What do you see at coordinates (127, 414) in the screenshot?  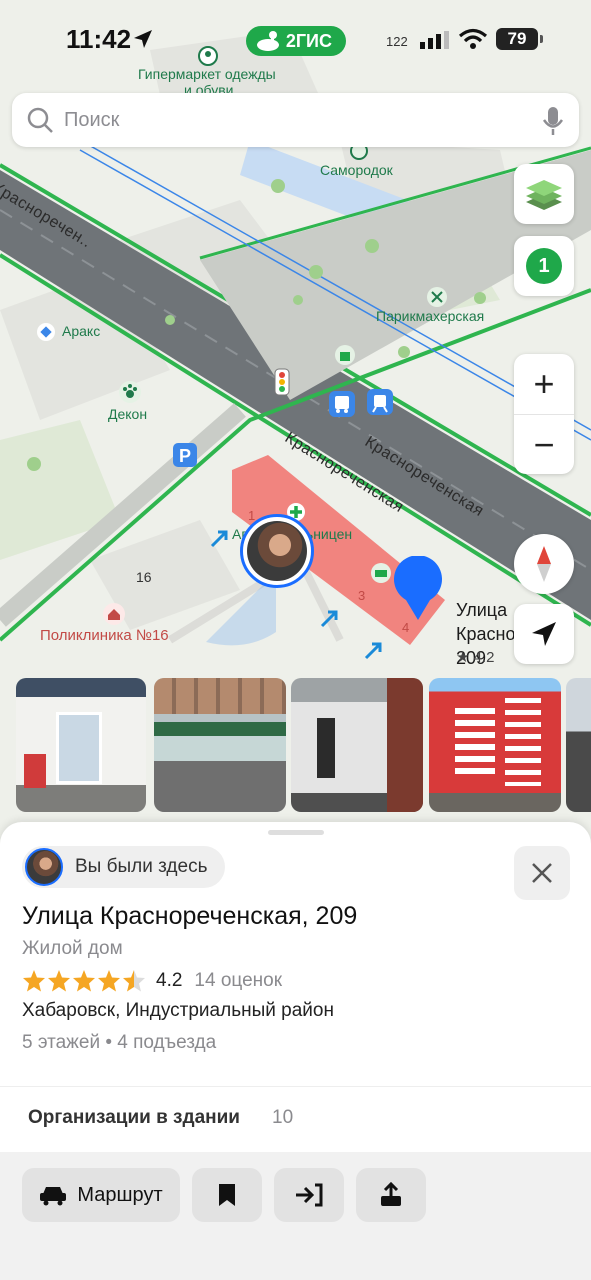 I see `poi-label-dekon: Декон` at bounding box center [127, 414].